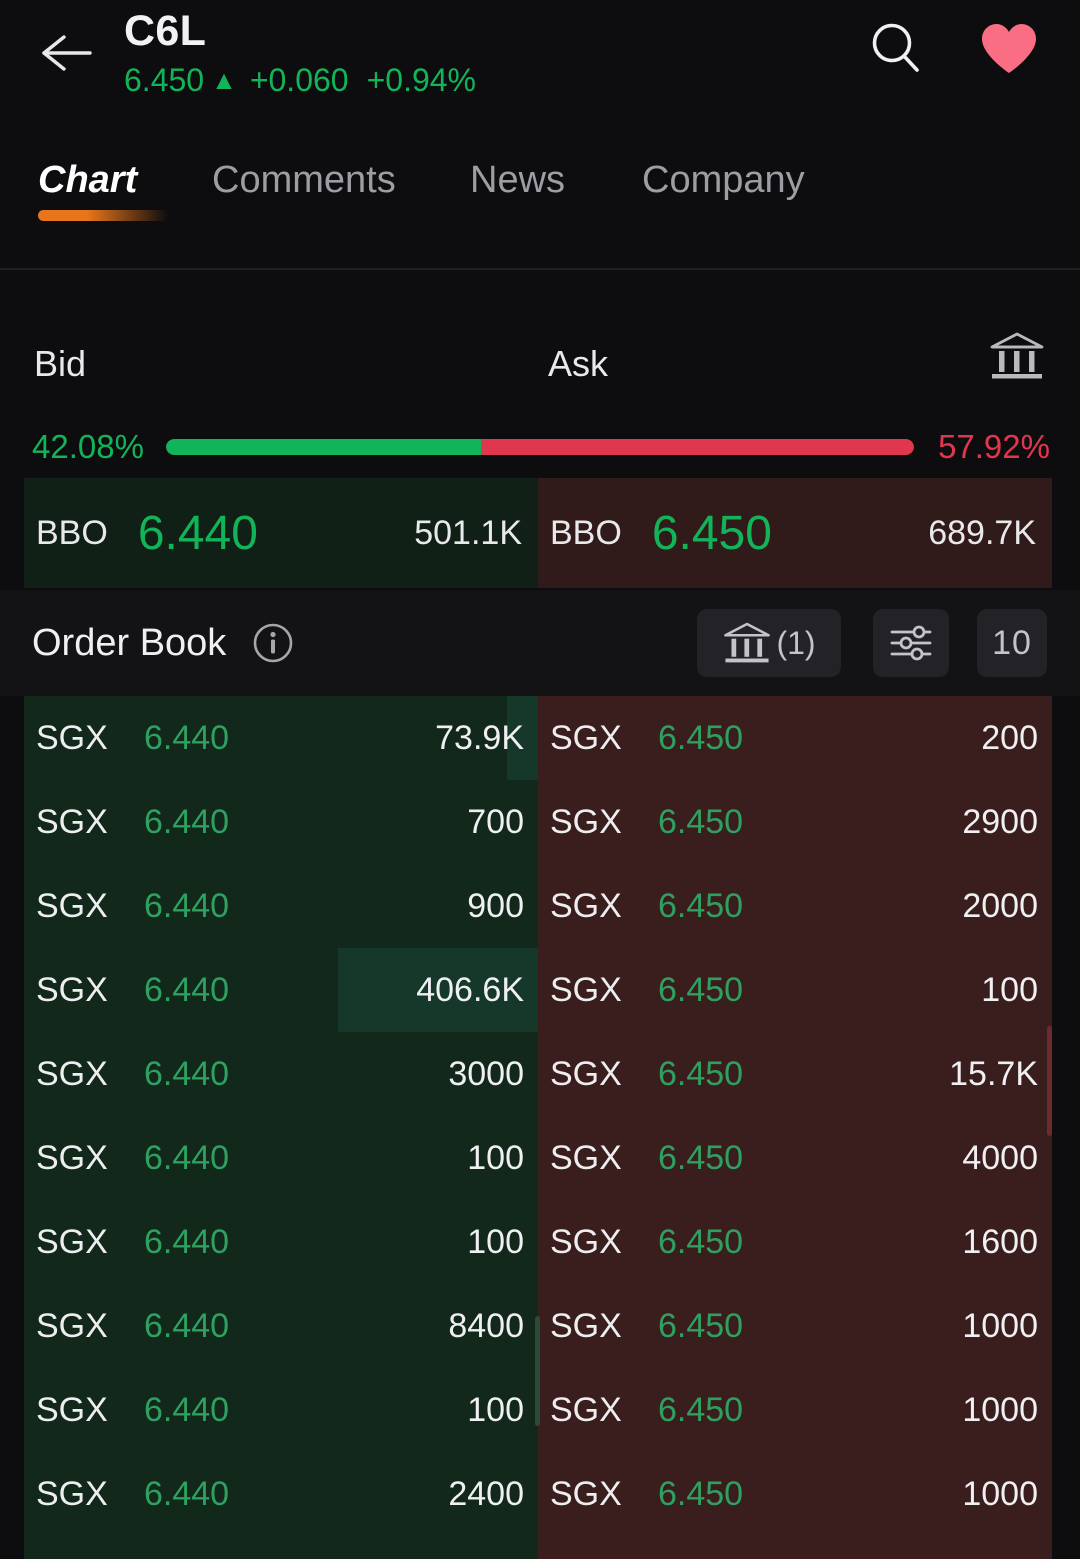  I want to click on bid-label: Bid, so click(60, 363).